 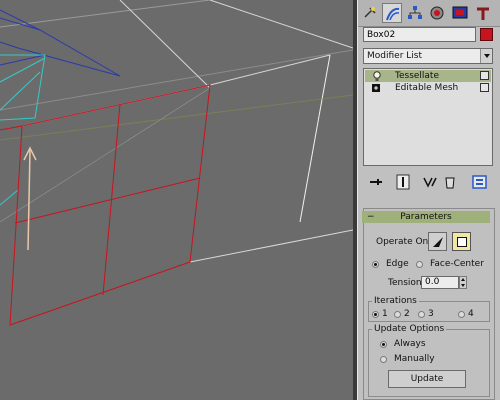 I want to click on triangle-icon, so click(x=438, y=242).